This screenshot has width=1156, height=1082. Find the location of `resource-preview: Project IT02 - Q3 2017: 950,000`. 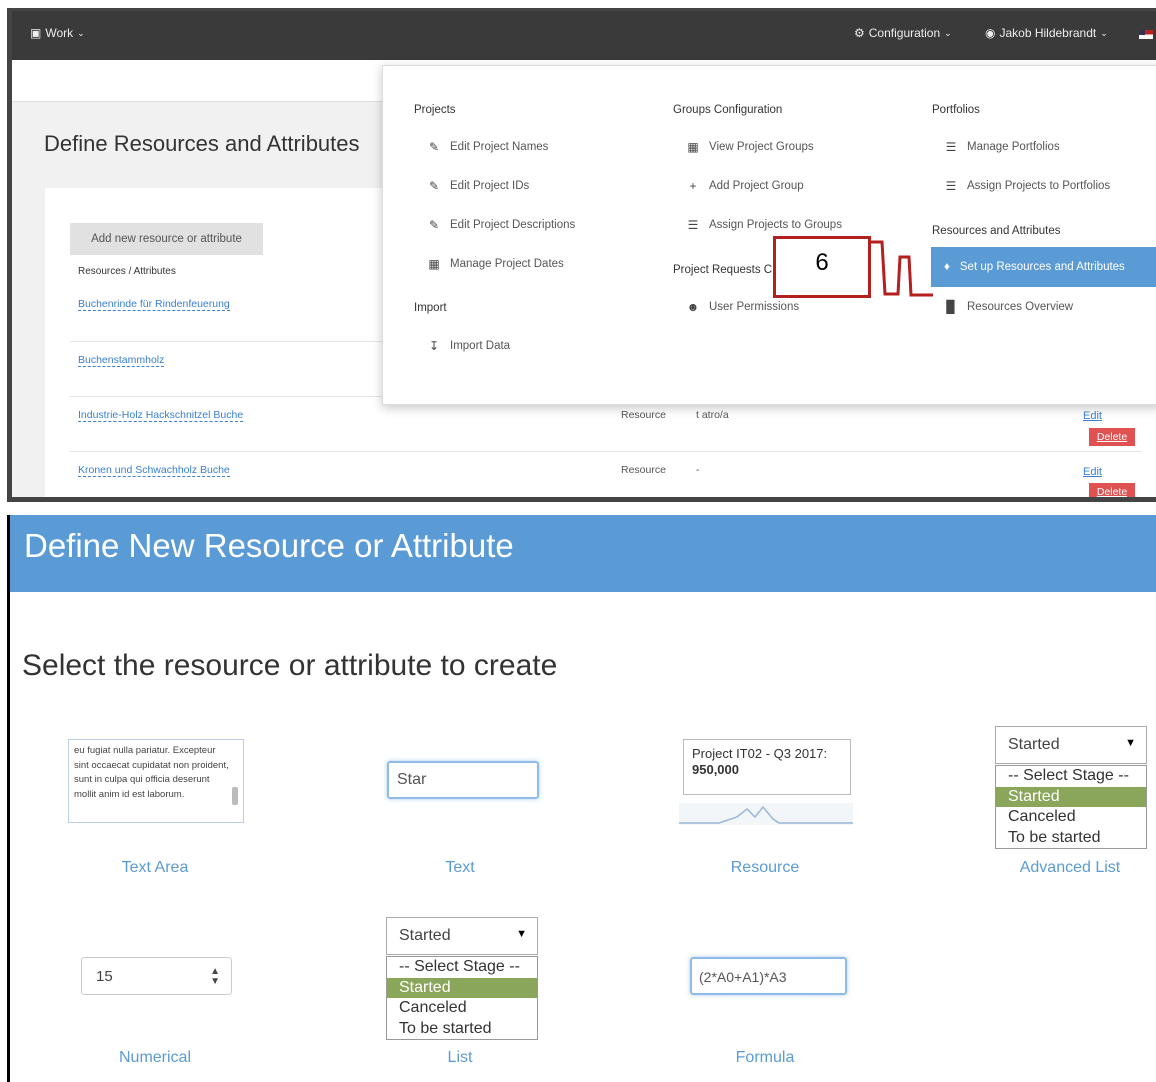

resource-preview: Project IT02 - Q3 2017: 950,000 is located at coordinates (766, 784).